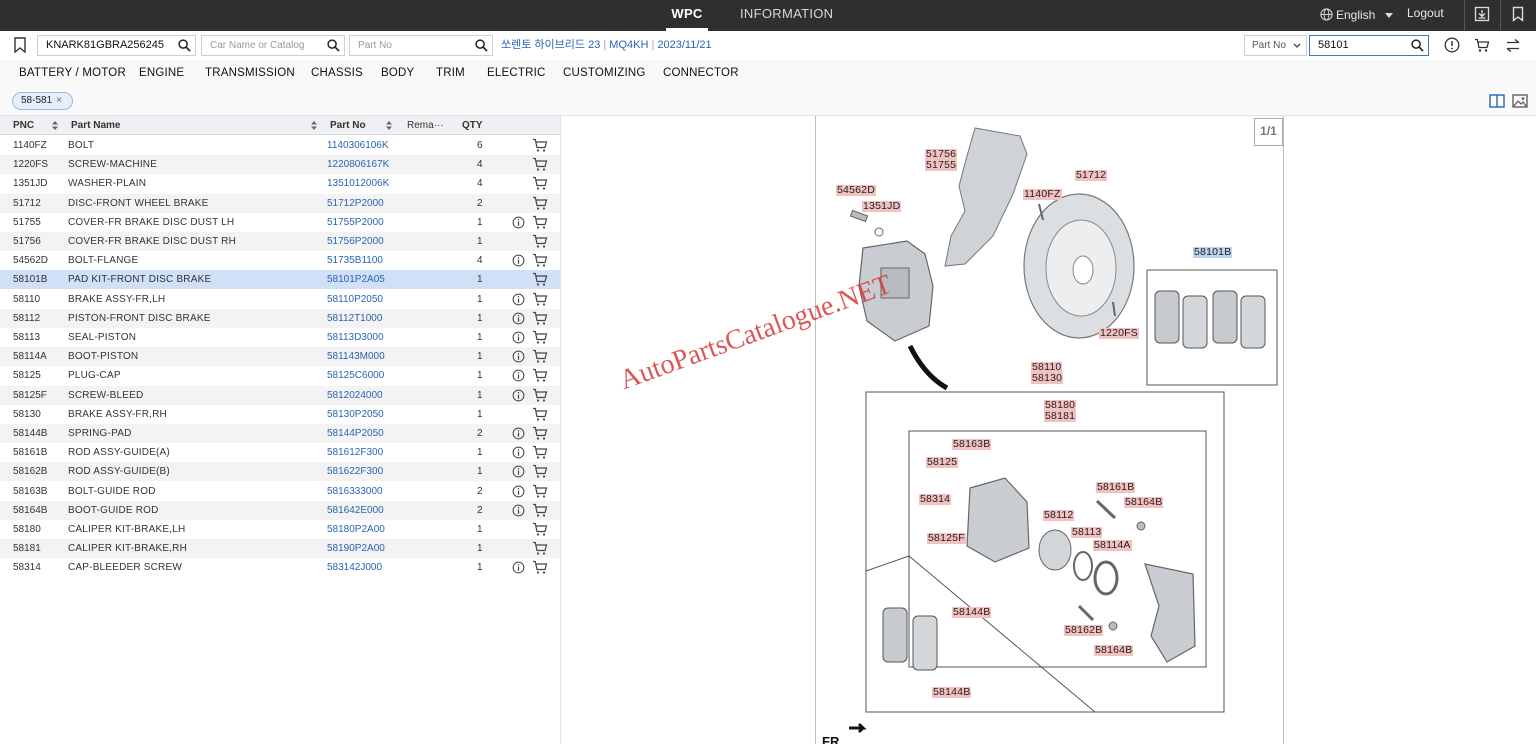 The width and height of the screenshot is (1536, 744). I want to click on callout-58163b: 58163B, so click(972, 444).